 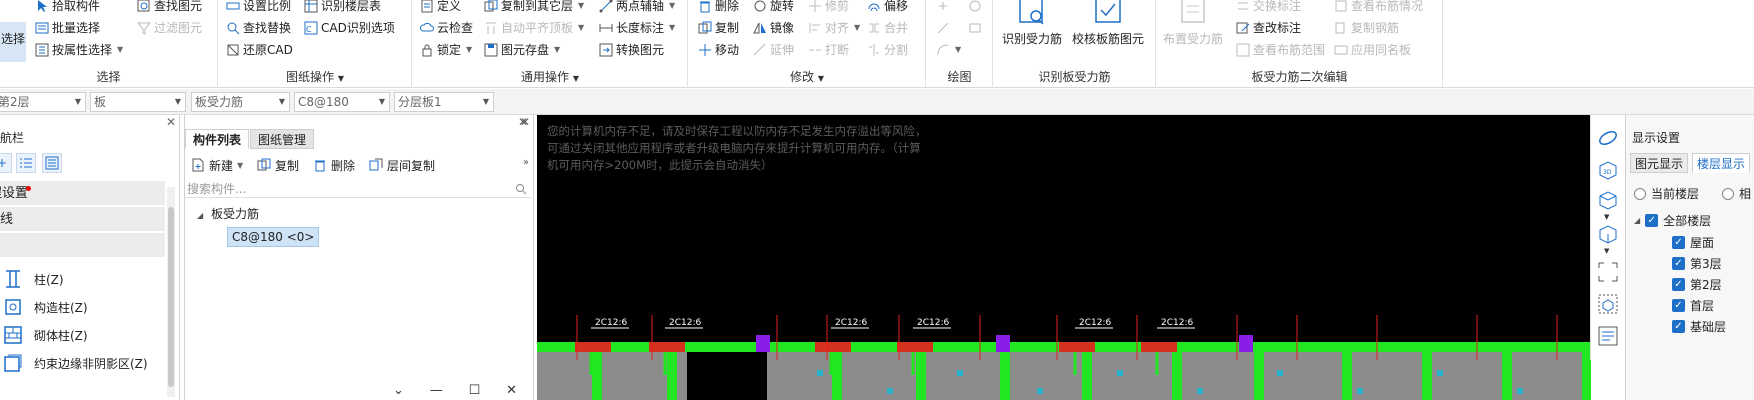 What do you see at coordinates (13, 42) in the screenshot?
I see `select-button: 选择` at bounding box center [13, 42].